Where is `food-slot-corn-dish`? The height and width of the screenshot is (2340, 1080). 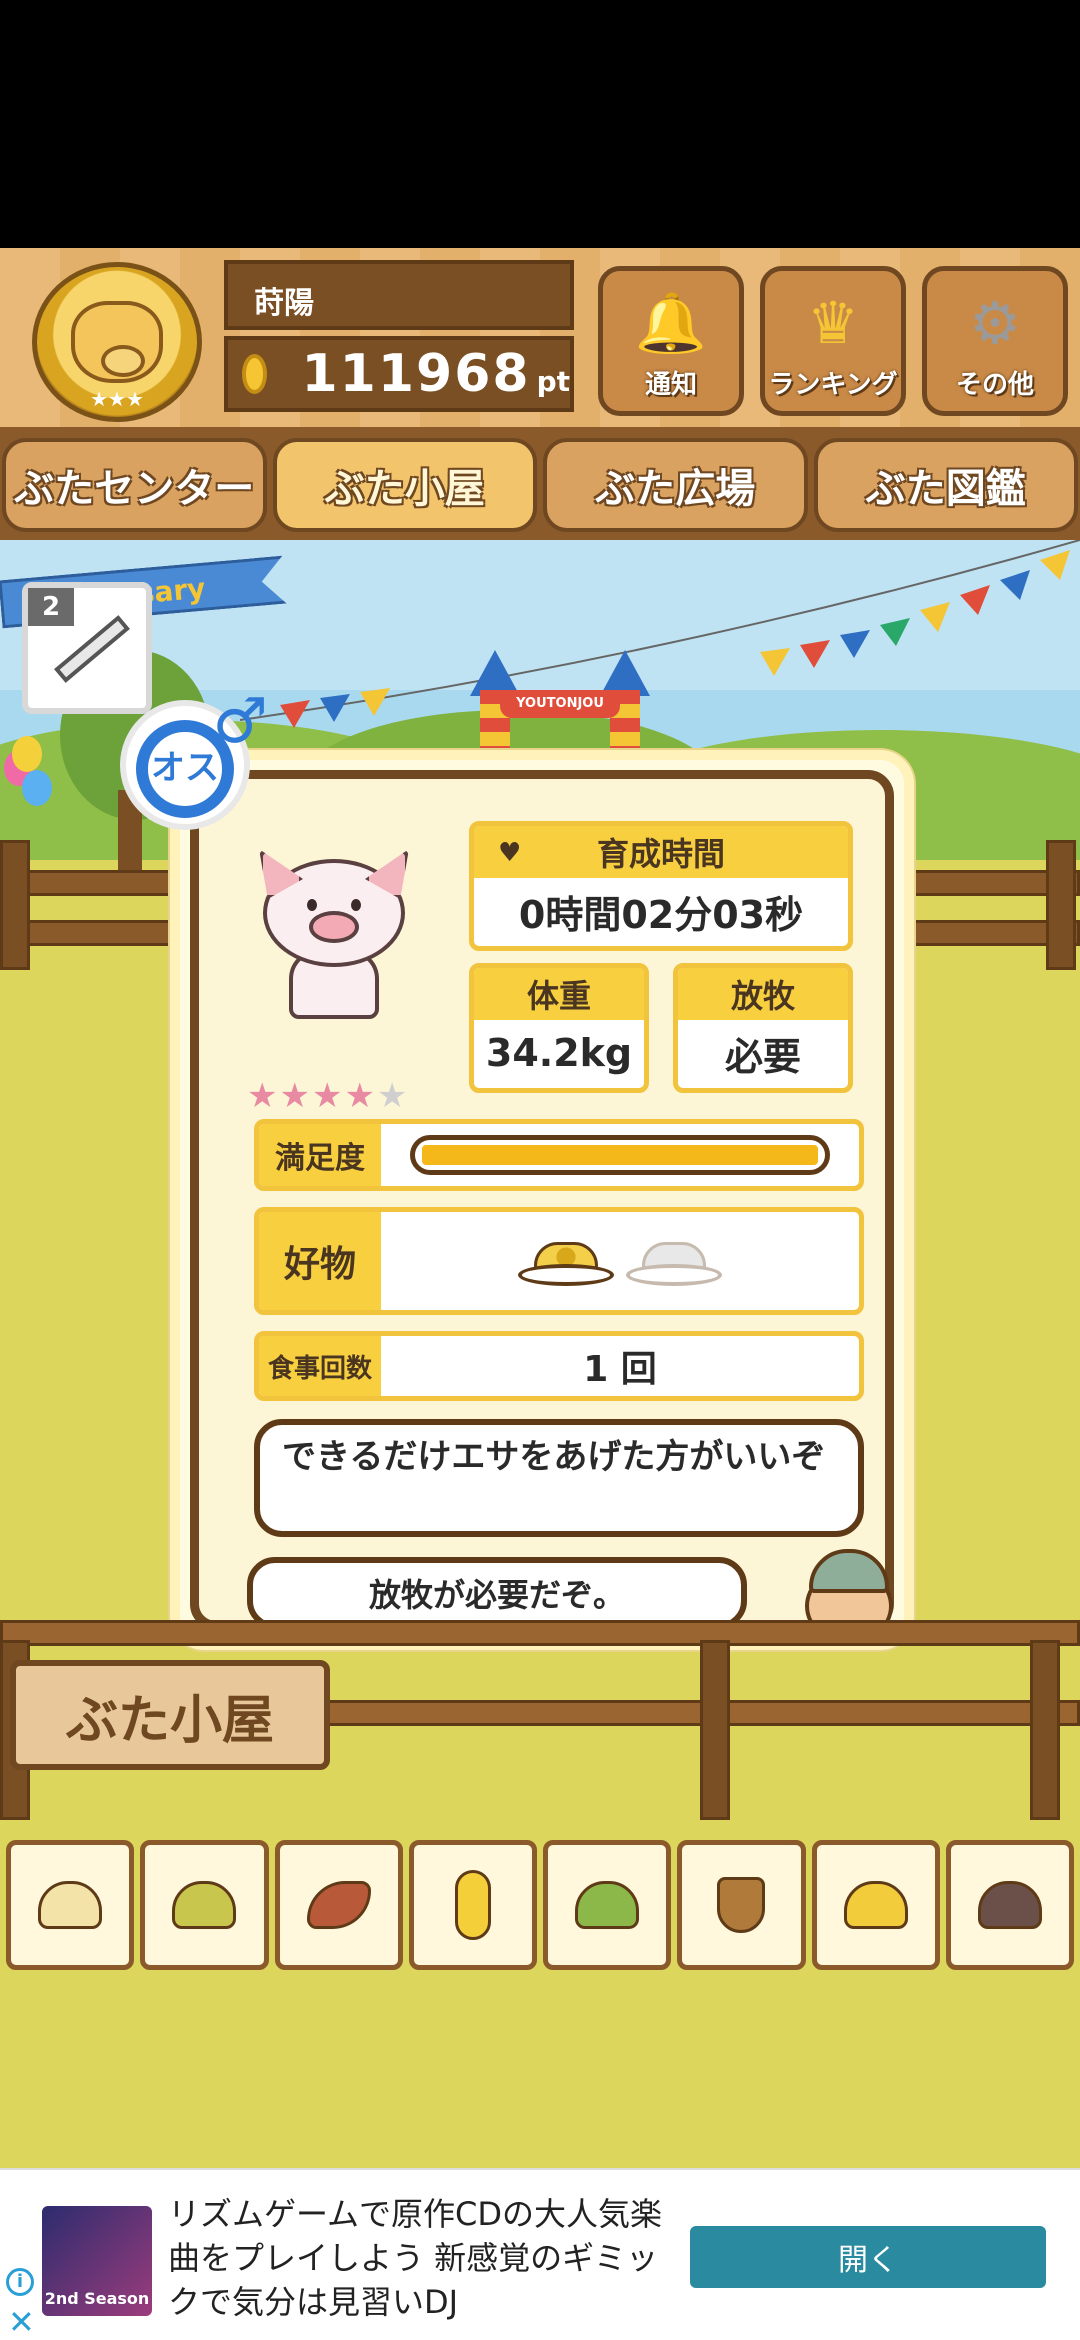 food-slot-corn-dish is located at coordinates (875, 1905).